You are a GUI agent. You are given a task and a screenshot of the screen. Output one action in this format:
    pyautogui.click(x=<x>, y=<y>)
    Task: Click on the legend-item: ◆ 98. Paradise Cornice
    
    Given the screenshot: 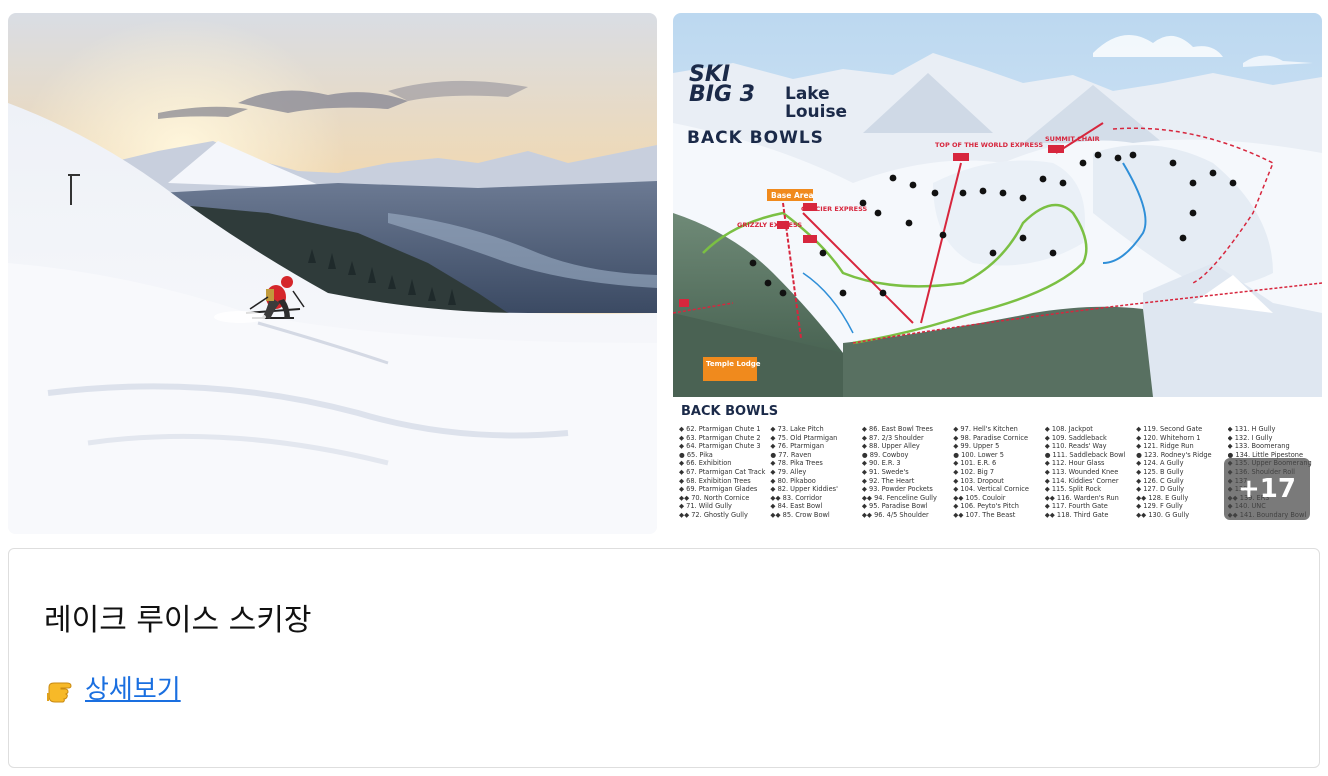 What is the action you would take?
    pyautogui.click(x=991, y=437)
    